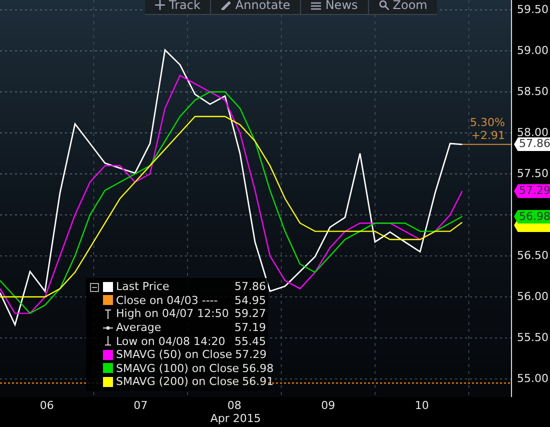 The width and height of the screenshot is (550, 427). I want to click on toolbar-button: Annotate, so click(255, 7).